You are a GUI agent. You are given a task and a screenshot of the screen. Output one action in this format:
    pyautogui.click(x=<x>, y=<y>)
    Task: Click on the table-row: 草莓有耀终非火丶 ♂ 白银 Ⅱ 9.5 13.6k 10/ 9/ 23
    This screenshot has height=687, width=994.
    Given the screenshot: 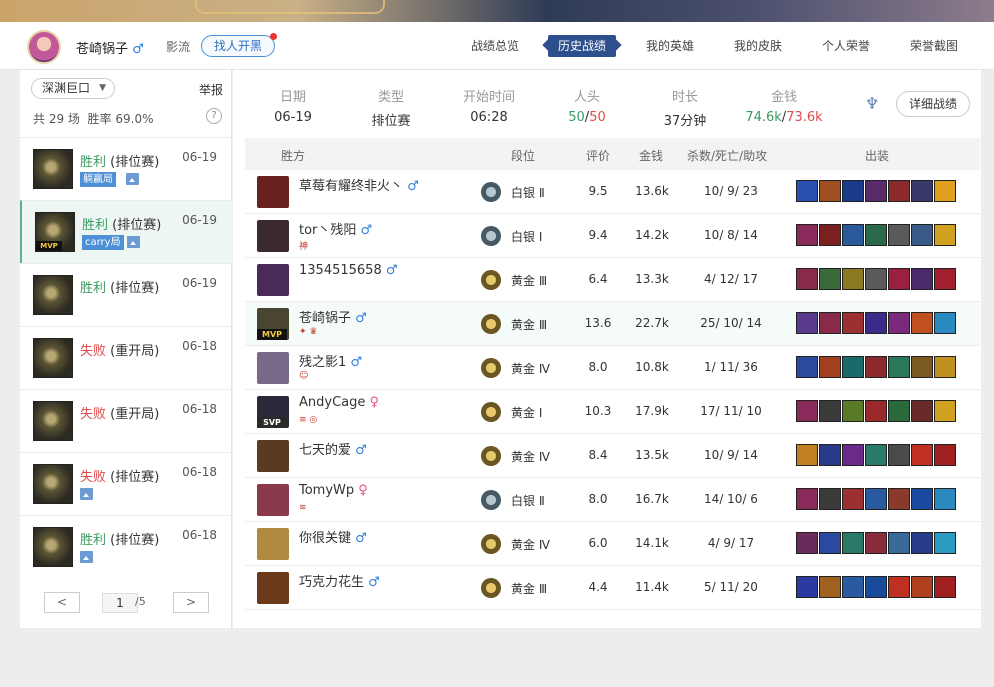 What is the action you would take?
    pyautogui.click(x=612, y=192)
    